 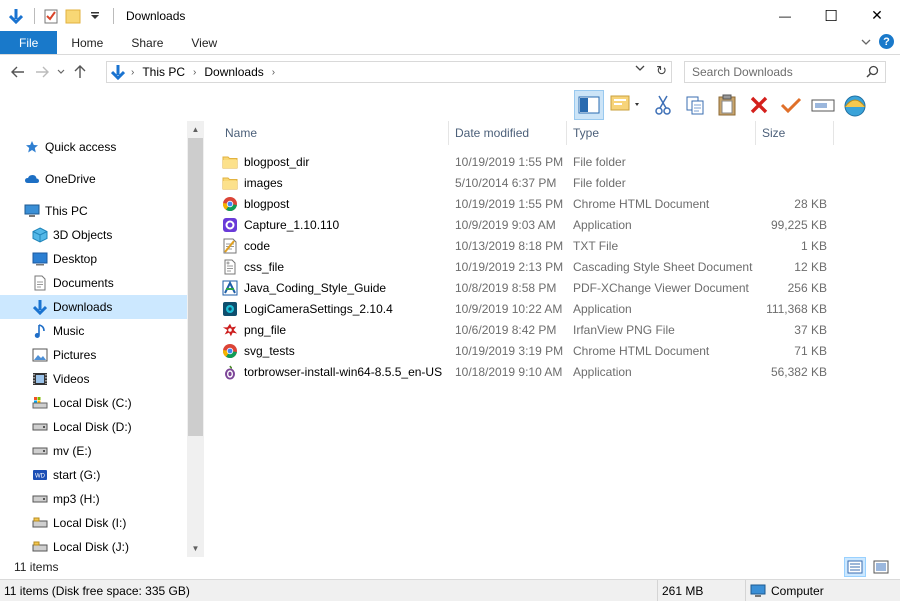 I want to click on nav-scrollbar: ▲ ▼, so click(x=195, y=339).